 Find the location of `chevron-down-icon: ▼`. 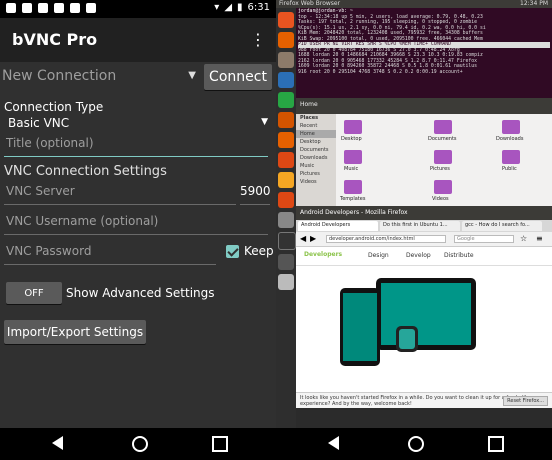

chevron-down-icon: ▼ is located at coordinates (264, 122).